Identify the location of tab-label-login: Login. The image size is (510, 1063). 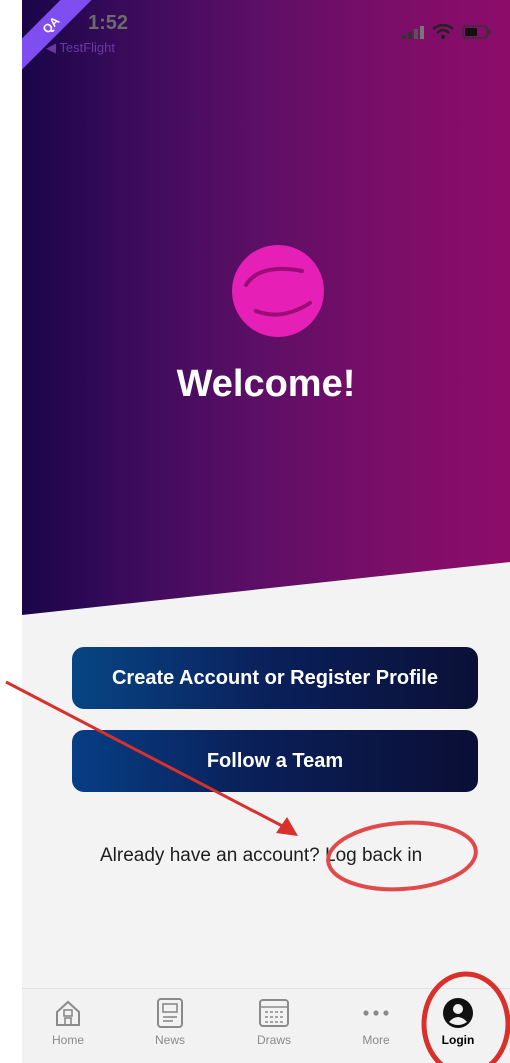
(458, 1040).